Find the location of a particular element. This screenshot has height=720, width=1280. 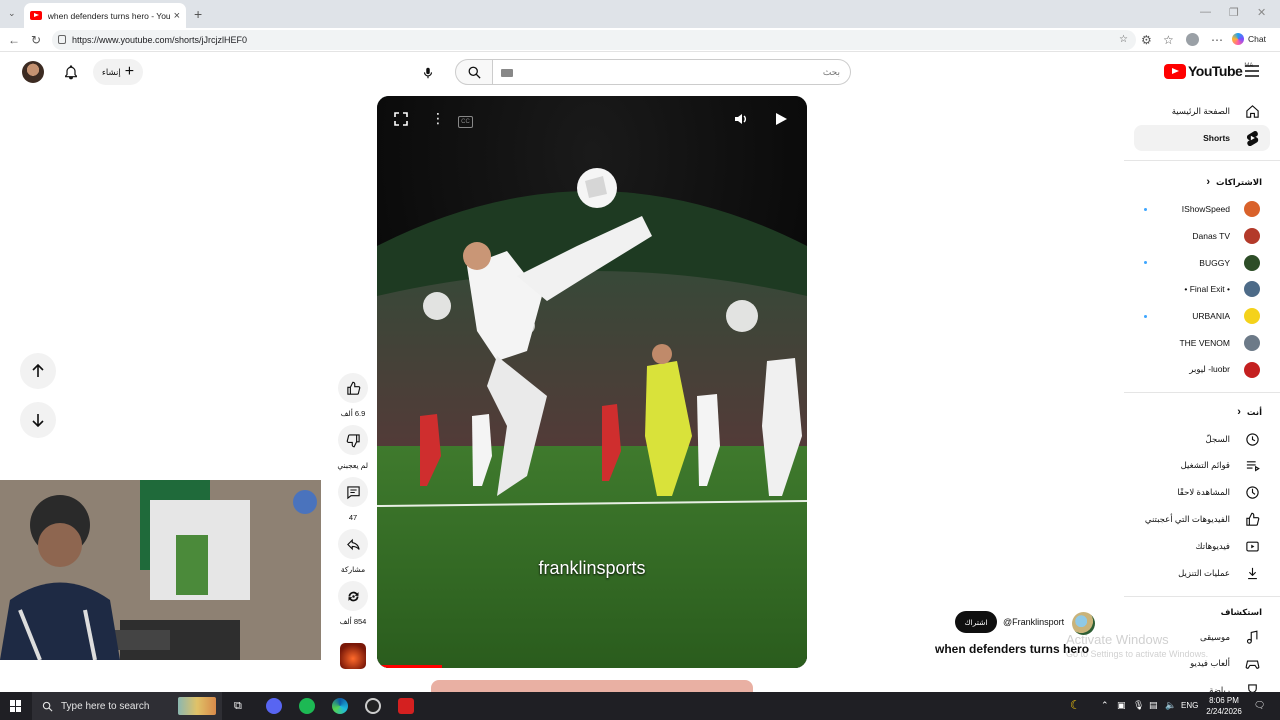

you-heading: أنت ‹ is located at coordinates (1202, 412).